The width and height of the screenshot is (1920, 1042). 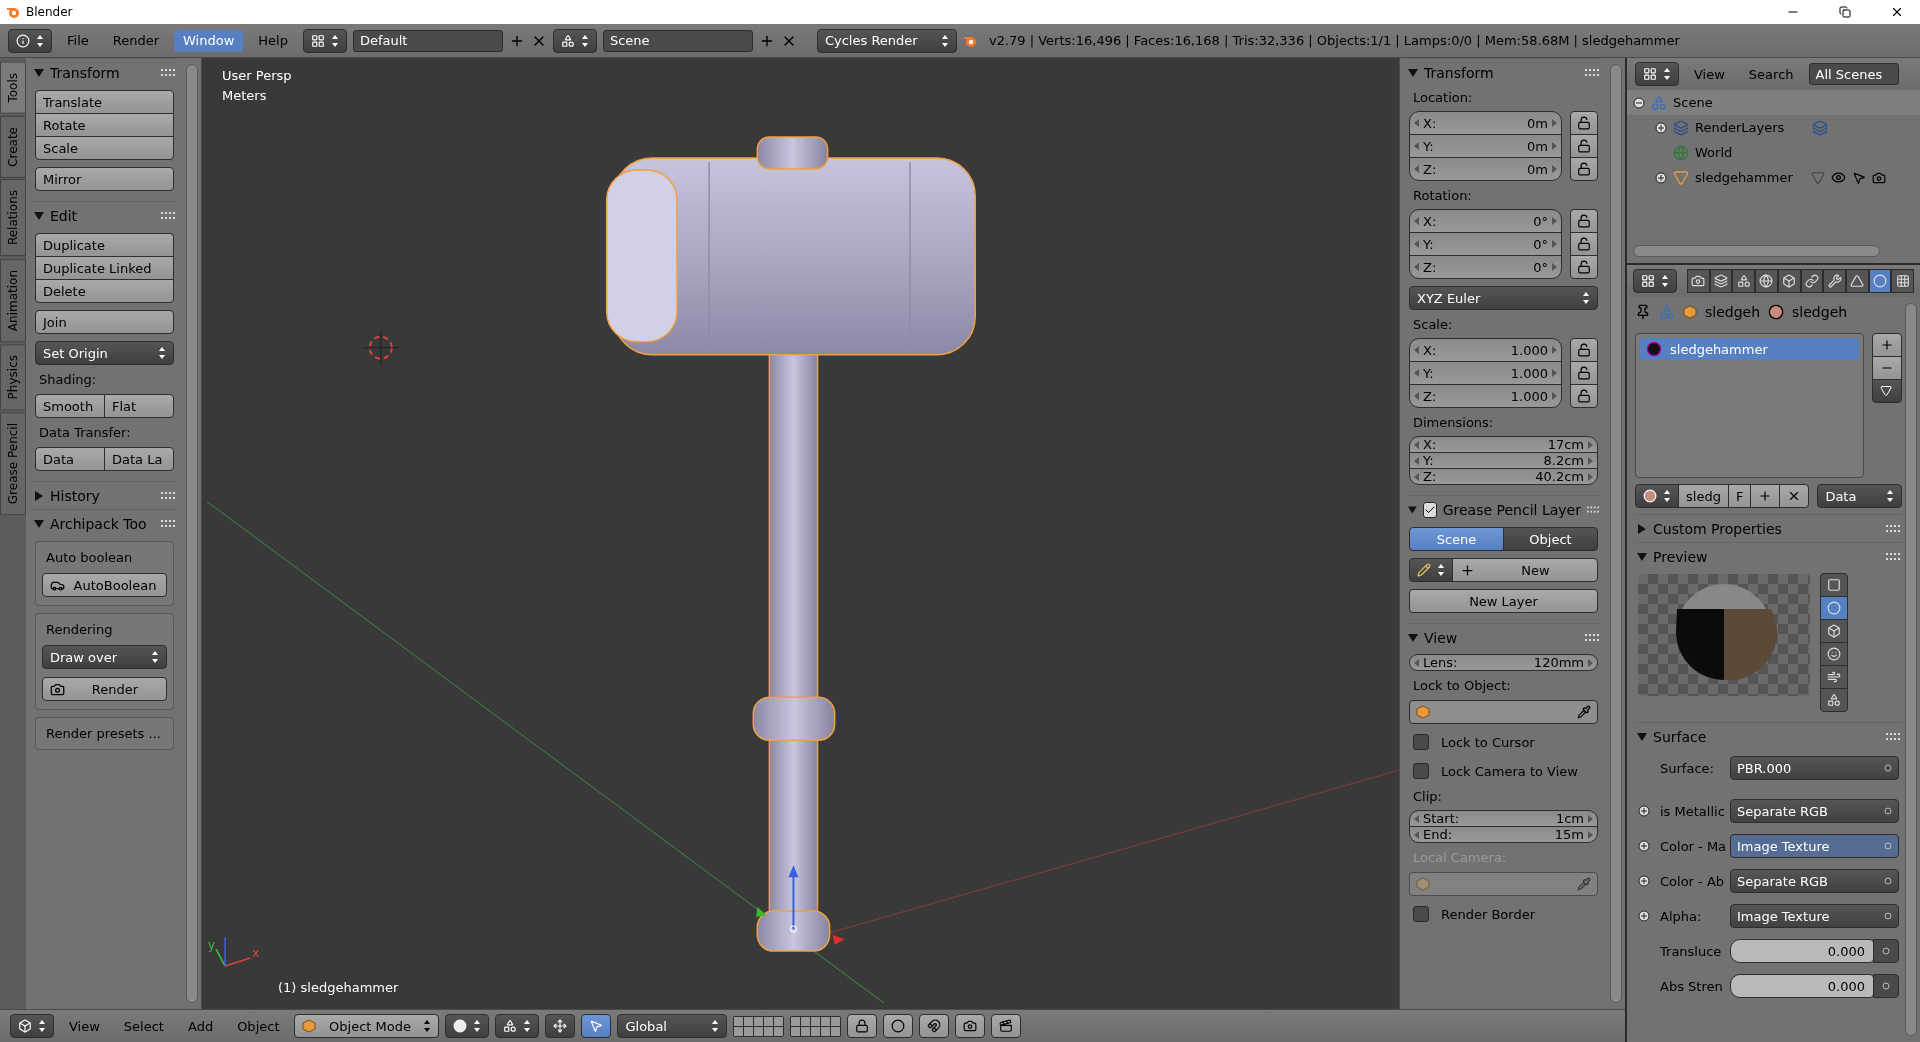 I want to click on tool-button: Data, so click(x=70, y=459).